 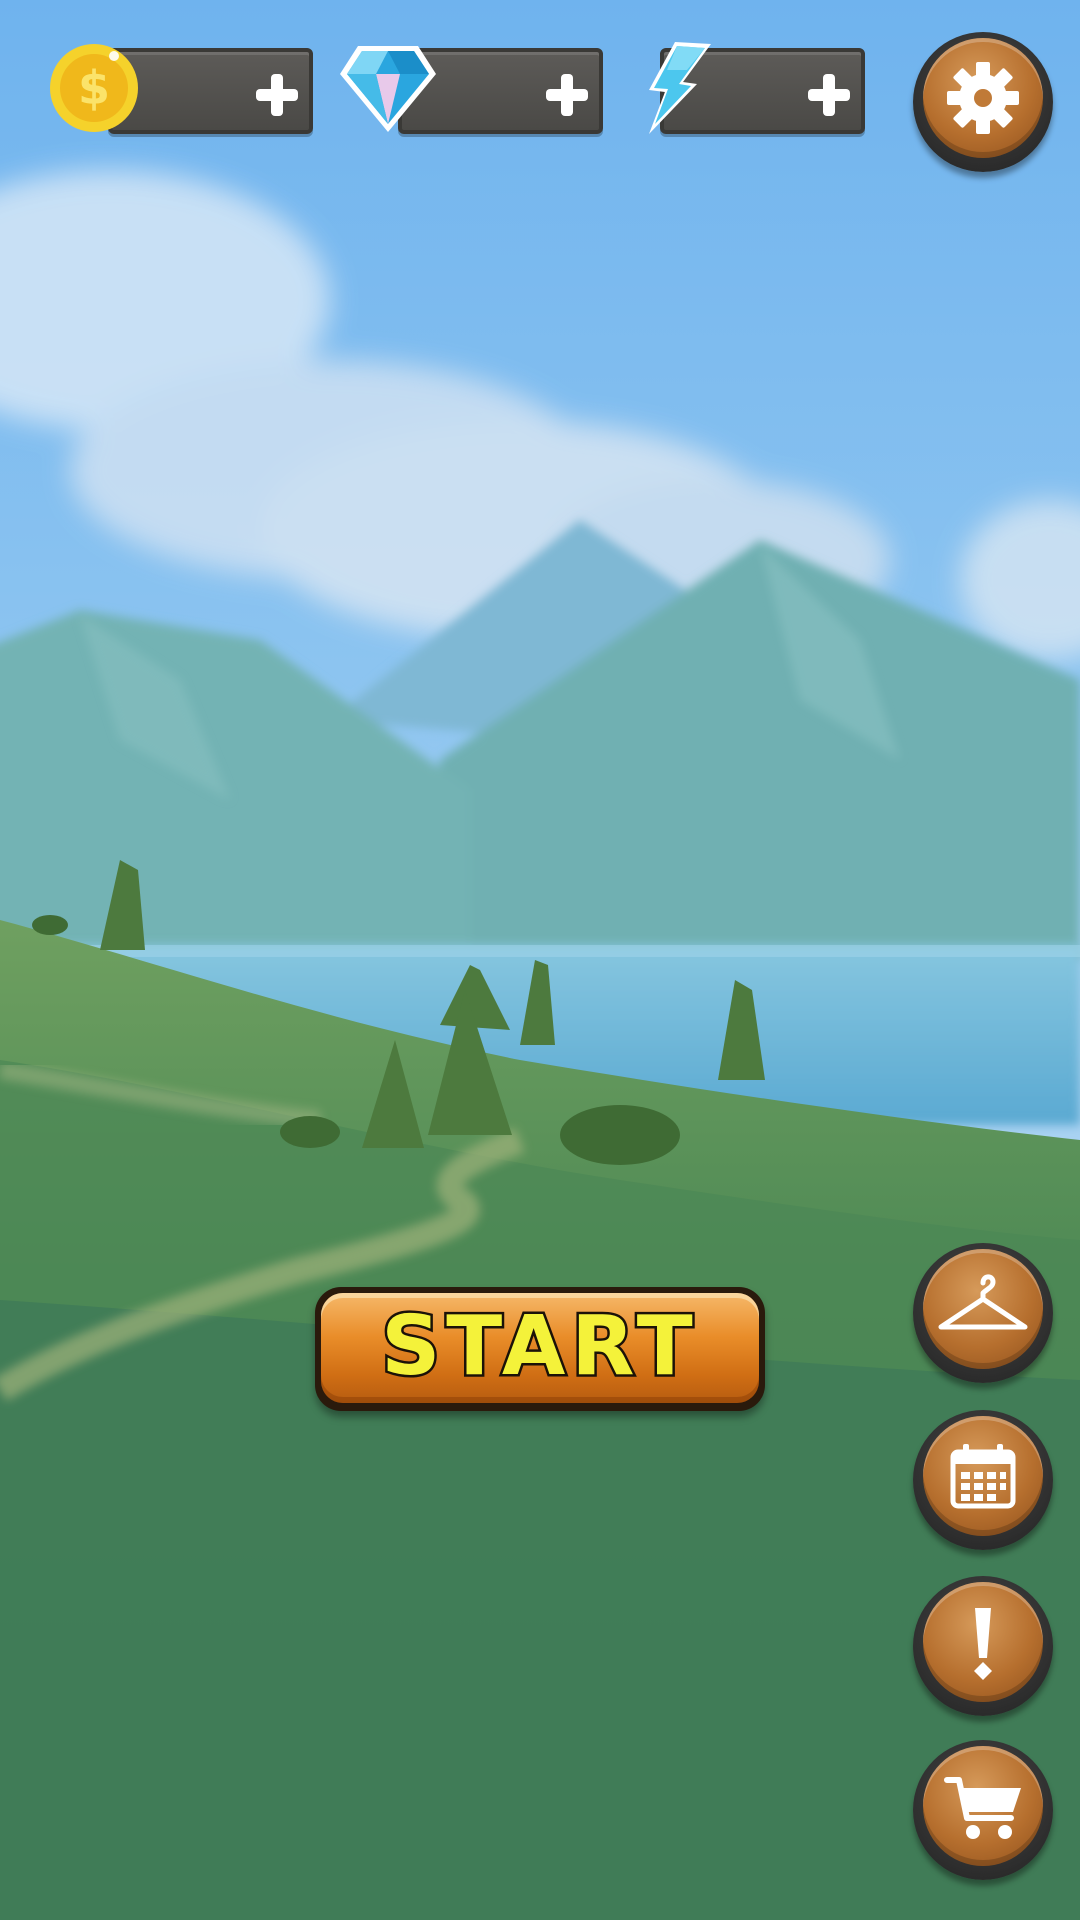 I want to click on wardrobe-button, so click(x=983, y=1313).